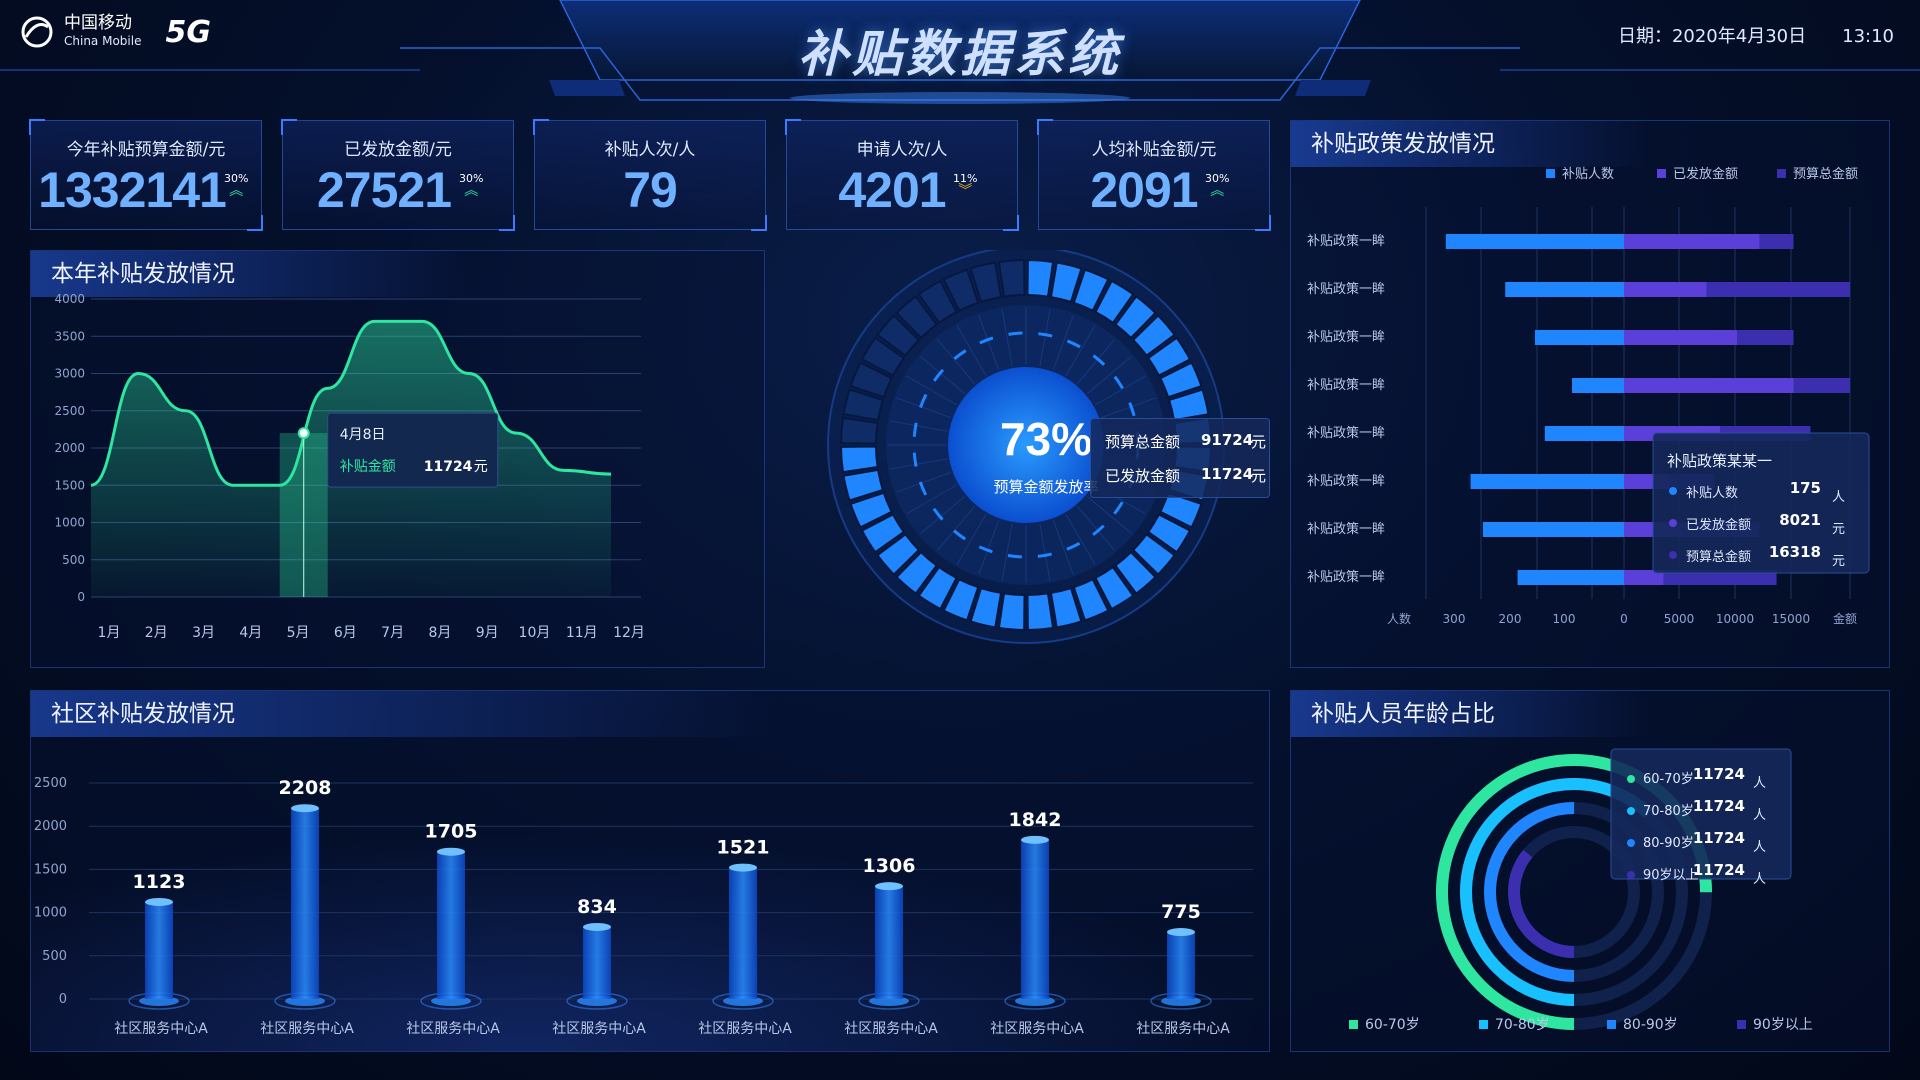  Describe the element at coordinates (250, 633) in the screenshot. I see `x-tick-label: 4月` at that location.